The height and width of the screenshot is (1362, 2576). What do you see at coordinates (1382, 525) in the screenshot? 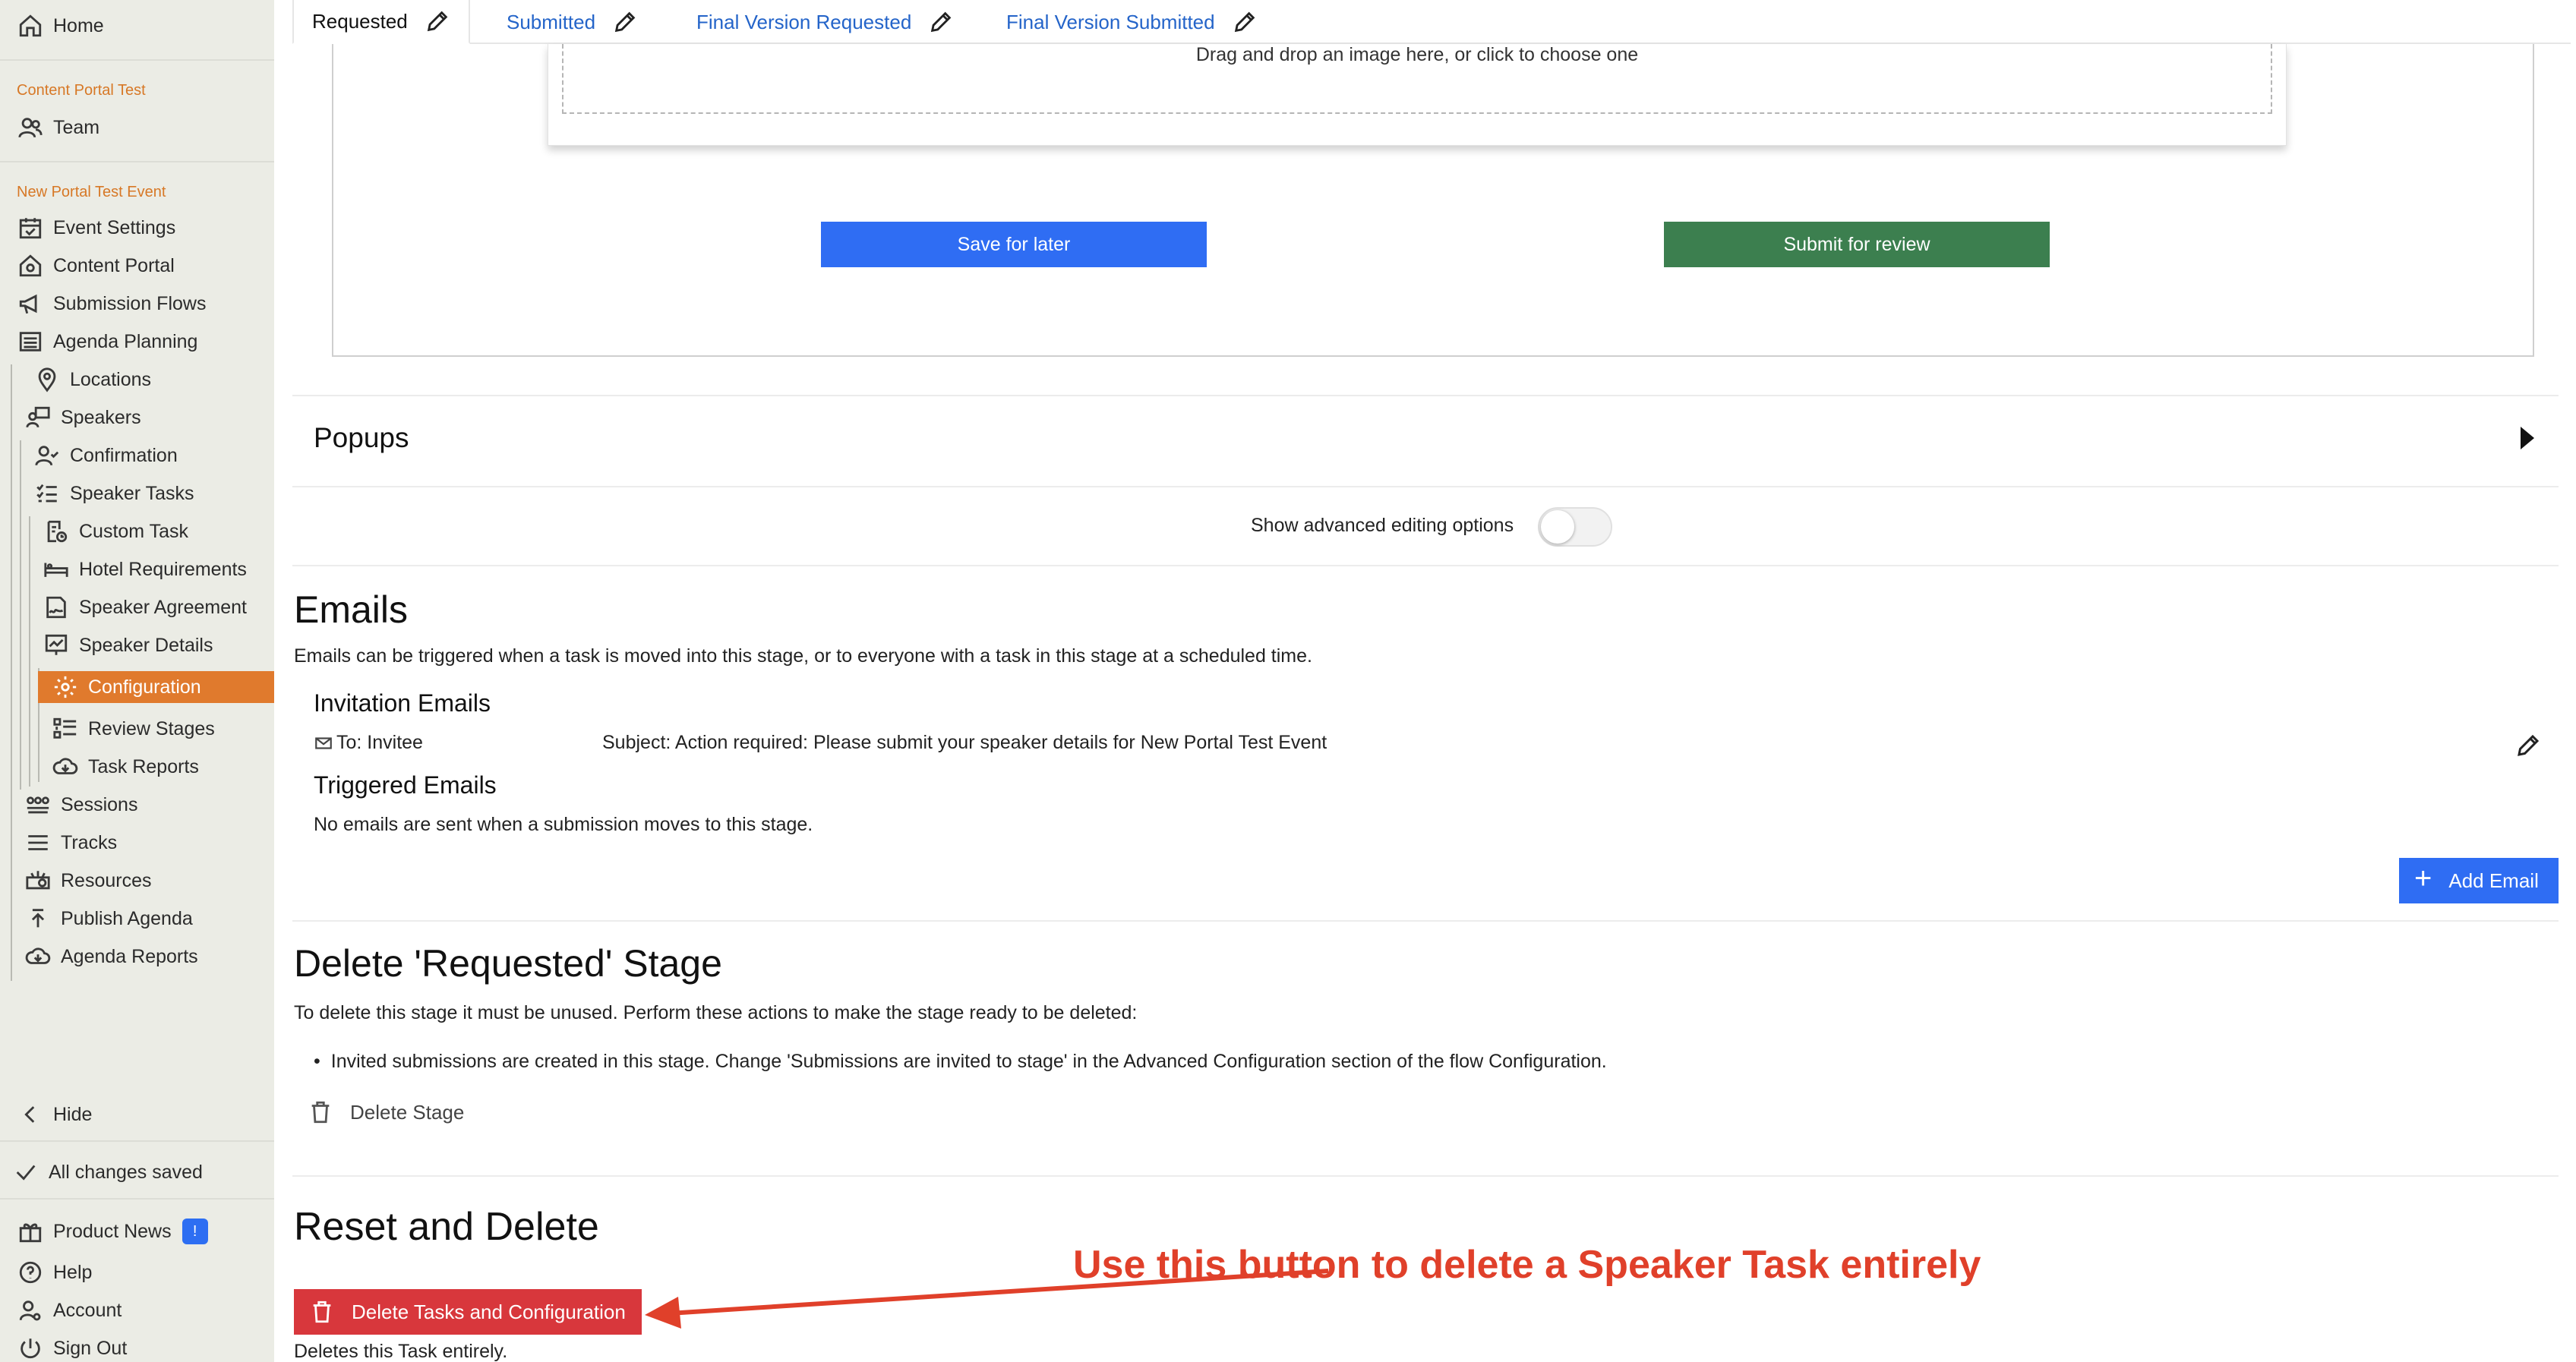
I see `advanced-options-label: Show advanced editing options` at bounding box center [1382, 525].